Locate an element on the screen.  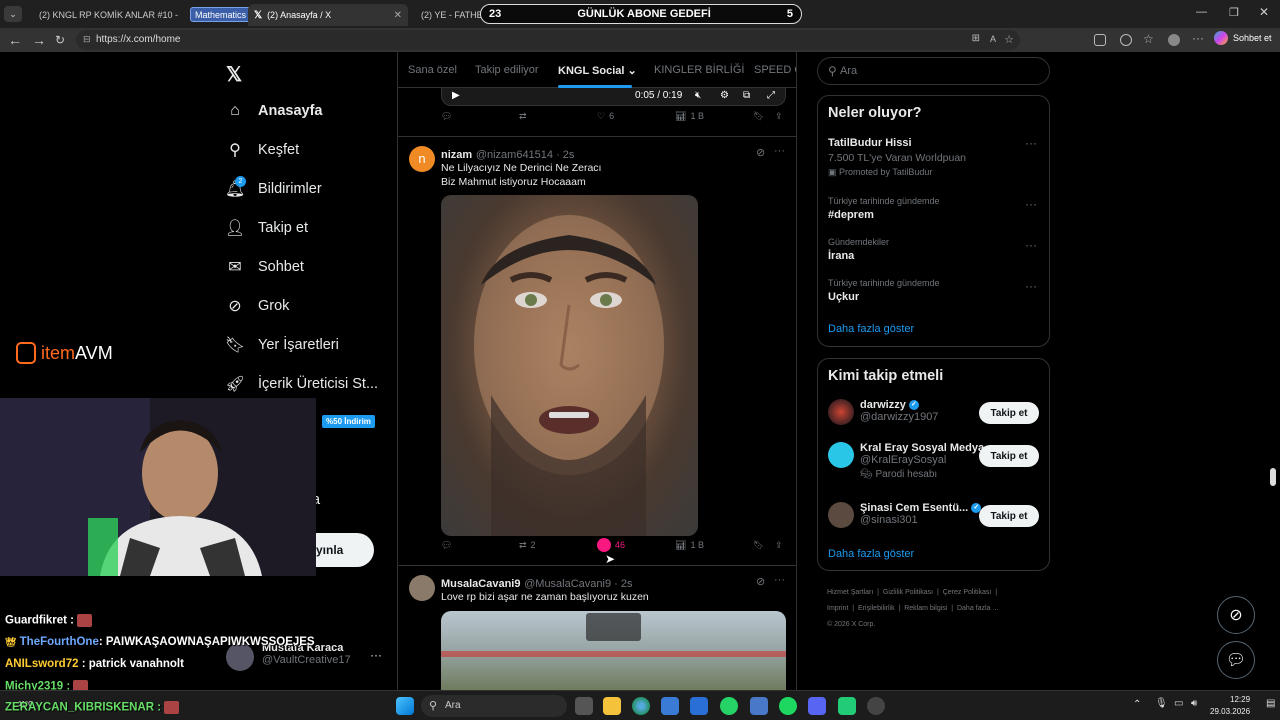
nav-explore: ⚲ Keşfet is located at coordinates (262, 150).